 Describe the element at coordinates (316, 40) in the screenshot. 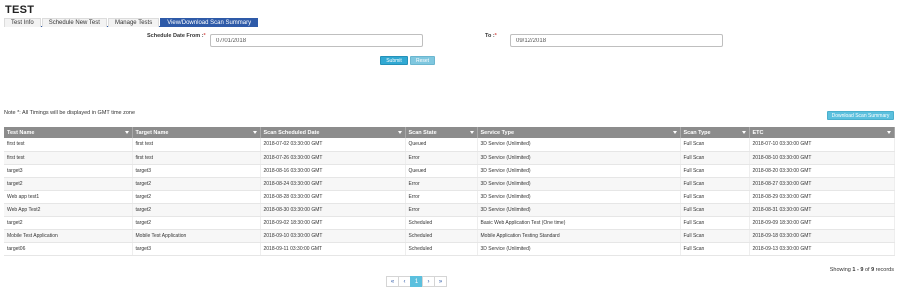

I see `from-date-input` at that location.